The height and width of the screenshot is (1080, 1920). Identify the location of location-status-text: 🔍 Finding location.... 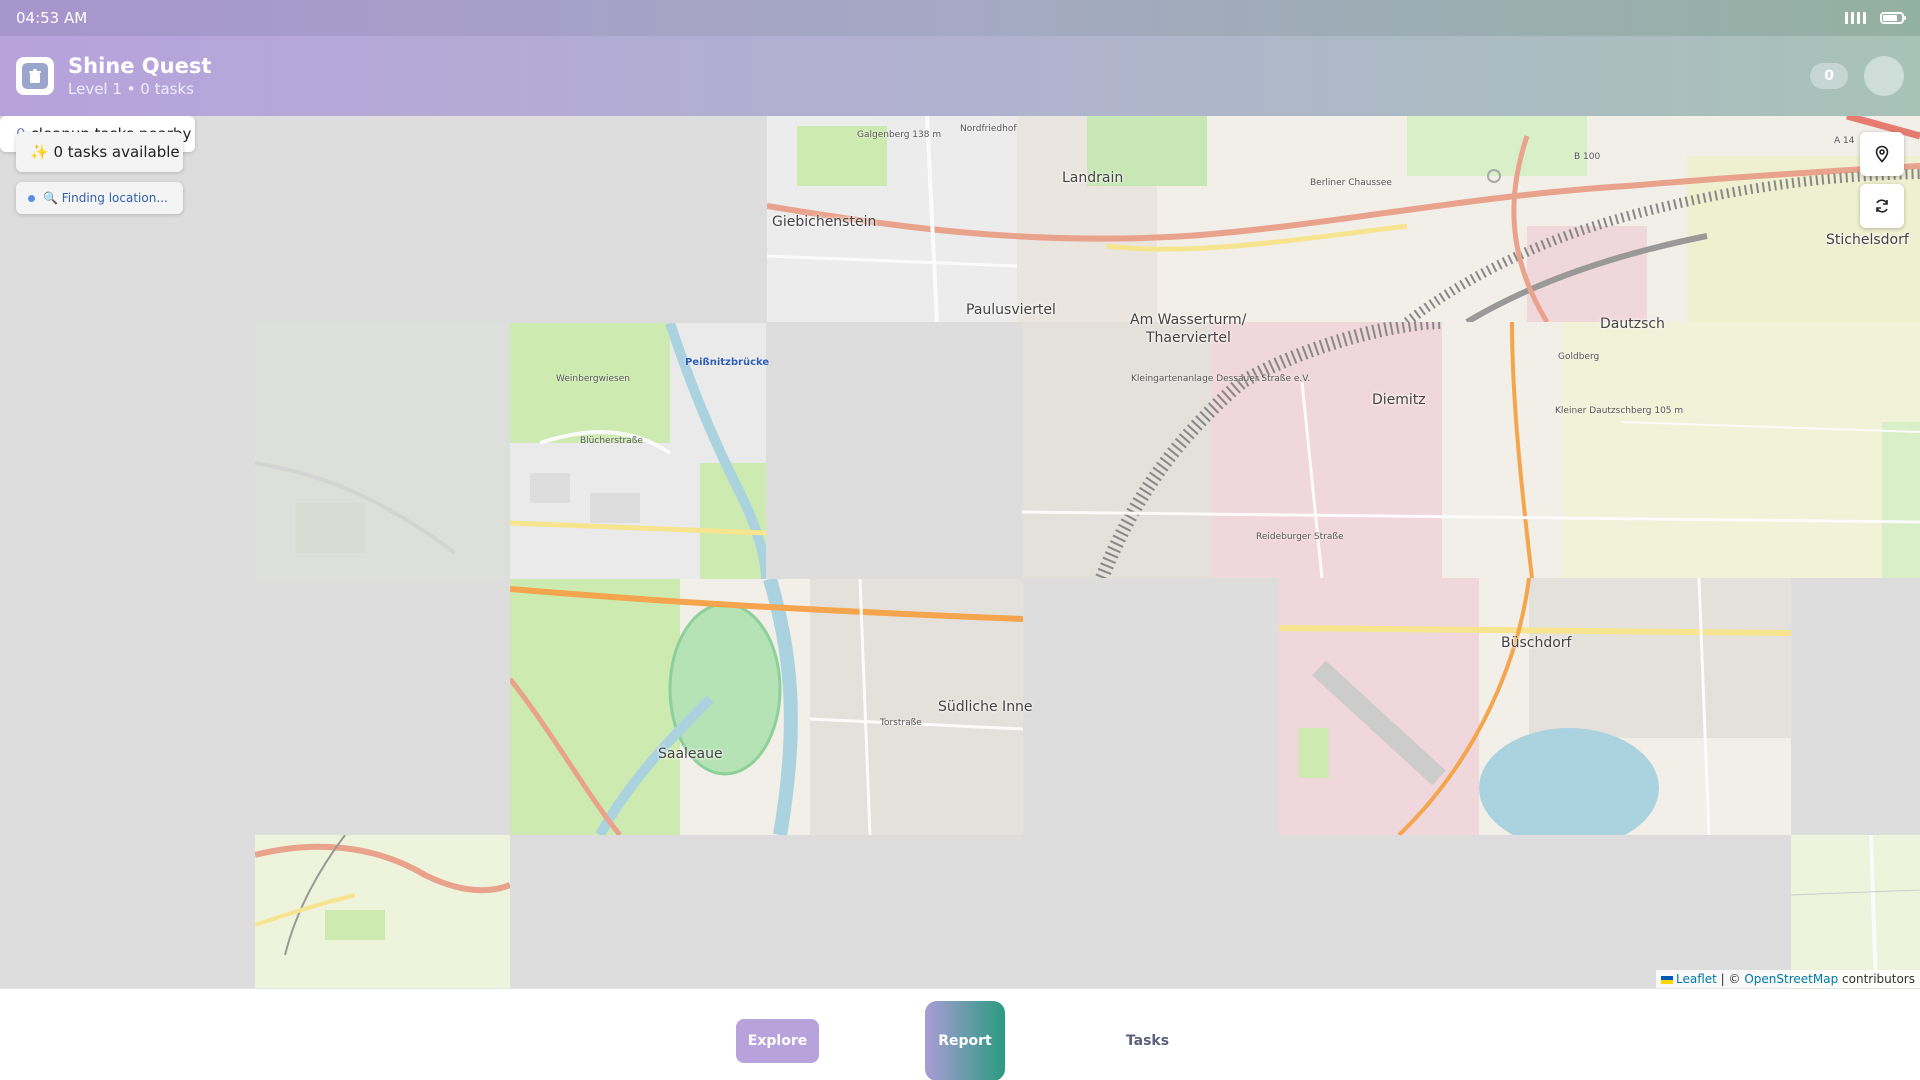
(105, 198).